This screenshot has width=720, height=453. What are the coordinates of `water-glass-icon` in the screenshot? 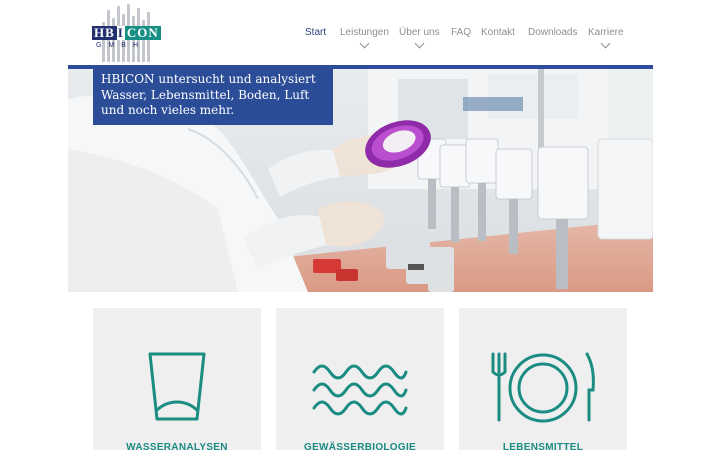 It's located at (177, 386).